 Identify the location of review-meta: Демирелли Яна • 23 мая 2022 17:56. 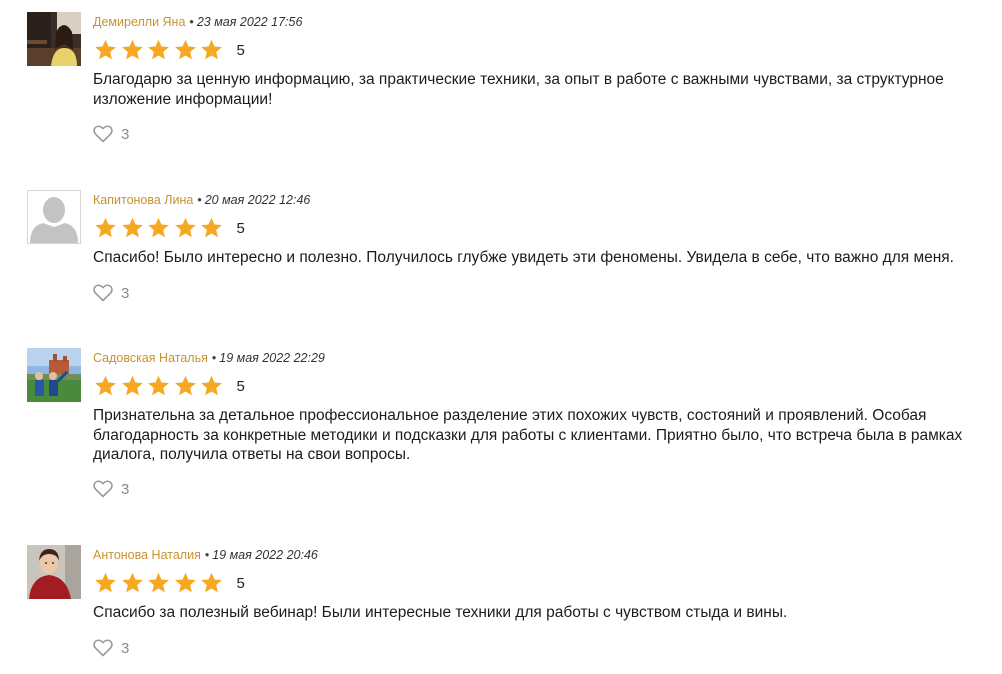
(197, 22).